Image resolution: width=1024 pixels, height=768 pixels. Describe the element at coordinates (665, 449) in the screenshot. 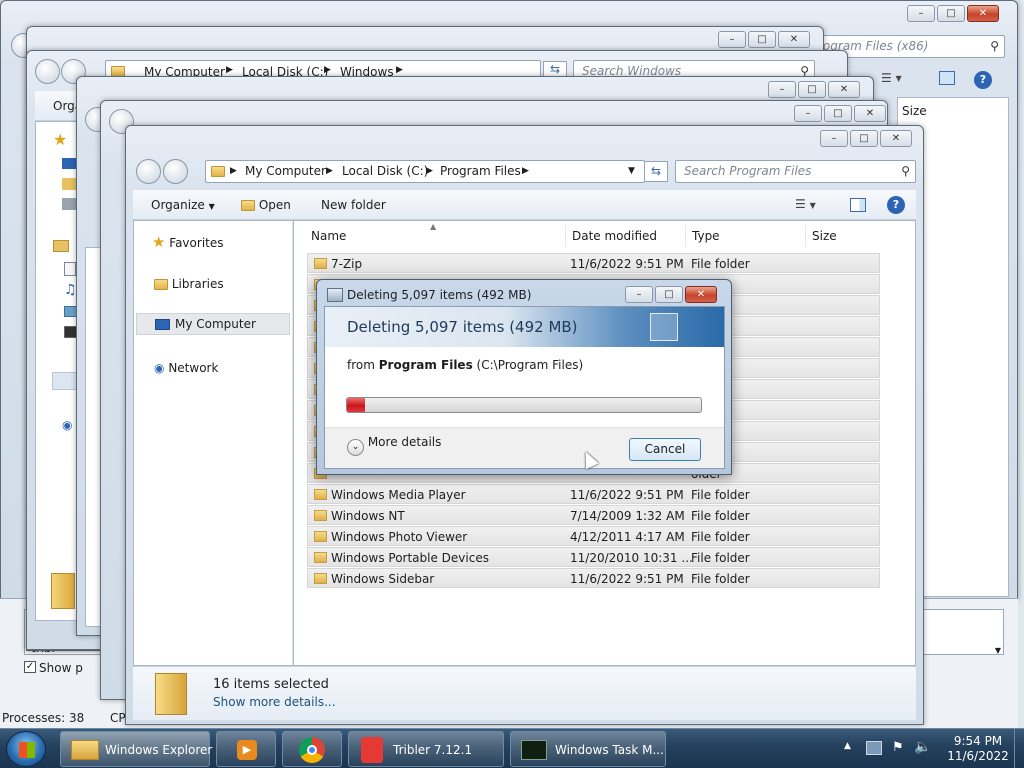

I see `cancel-button: Cancel` at that location.